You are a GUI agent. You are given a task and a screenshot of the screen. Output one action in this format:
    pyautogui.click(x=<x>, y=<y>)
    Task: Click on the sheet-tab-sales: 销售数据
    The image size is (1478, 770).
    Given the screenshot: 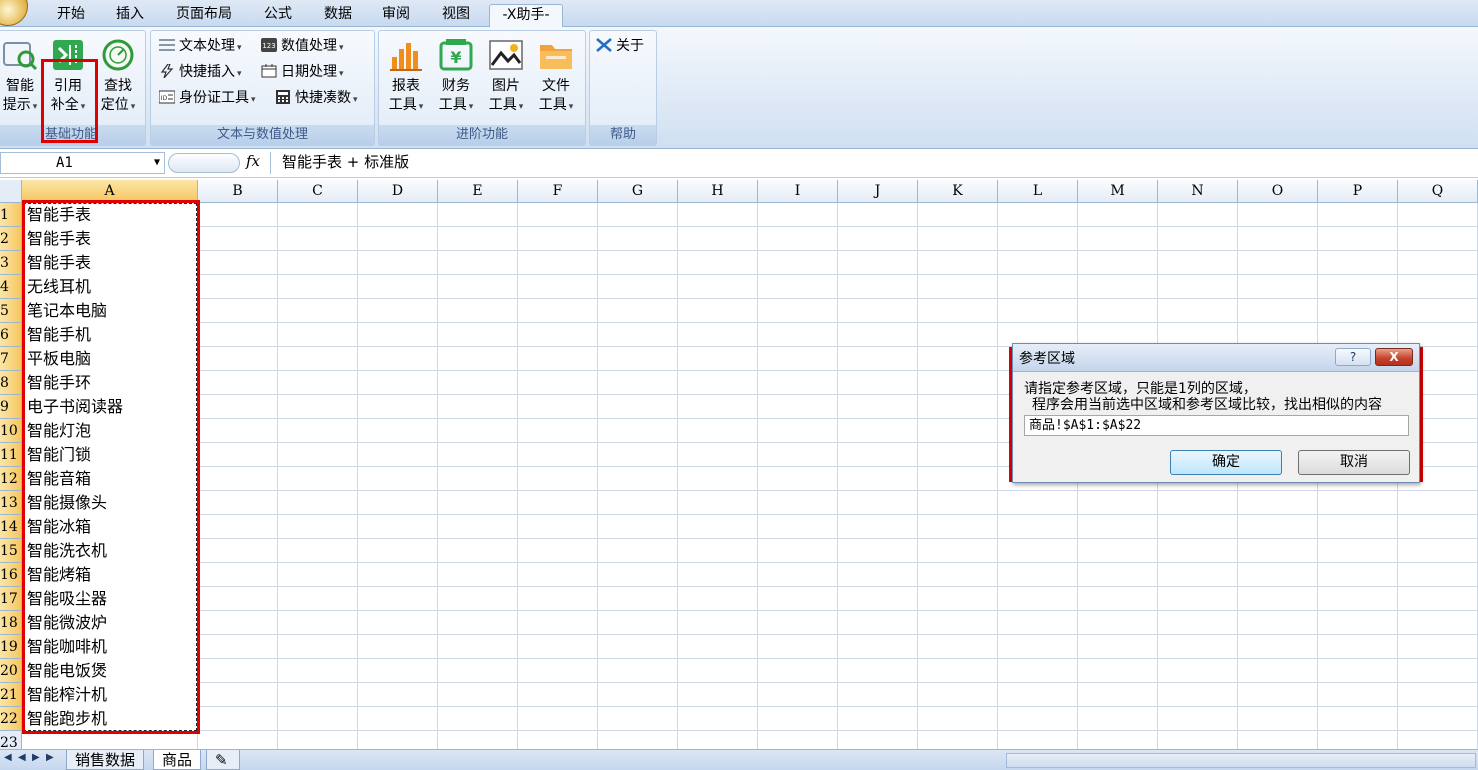 What is the action you would take?
    pyautogui.click(x=105, y=760)
    